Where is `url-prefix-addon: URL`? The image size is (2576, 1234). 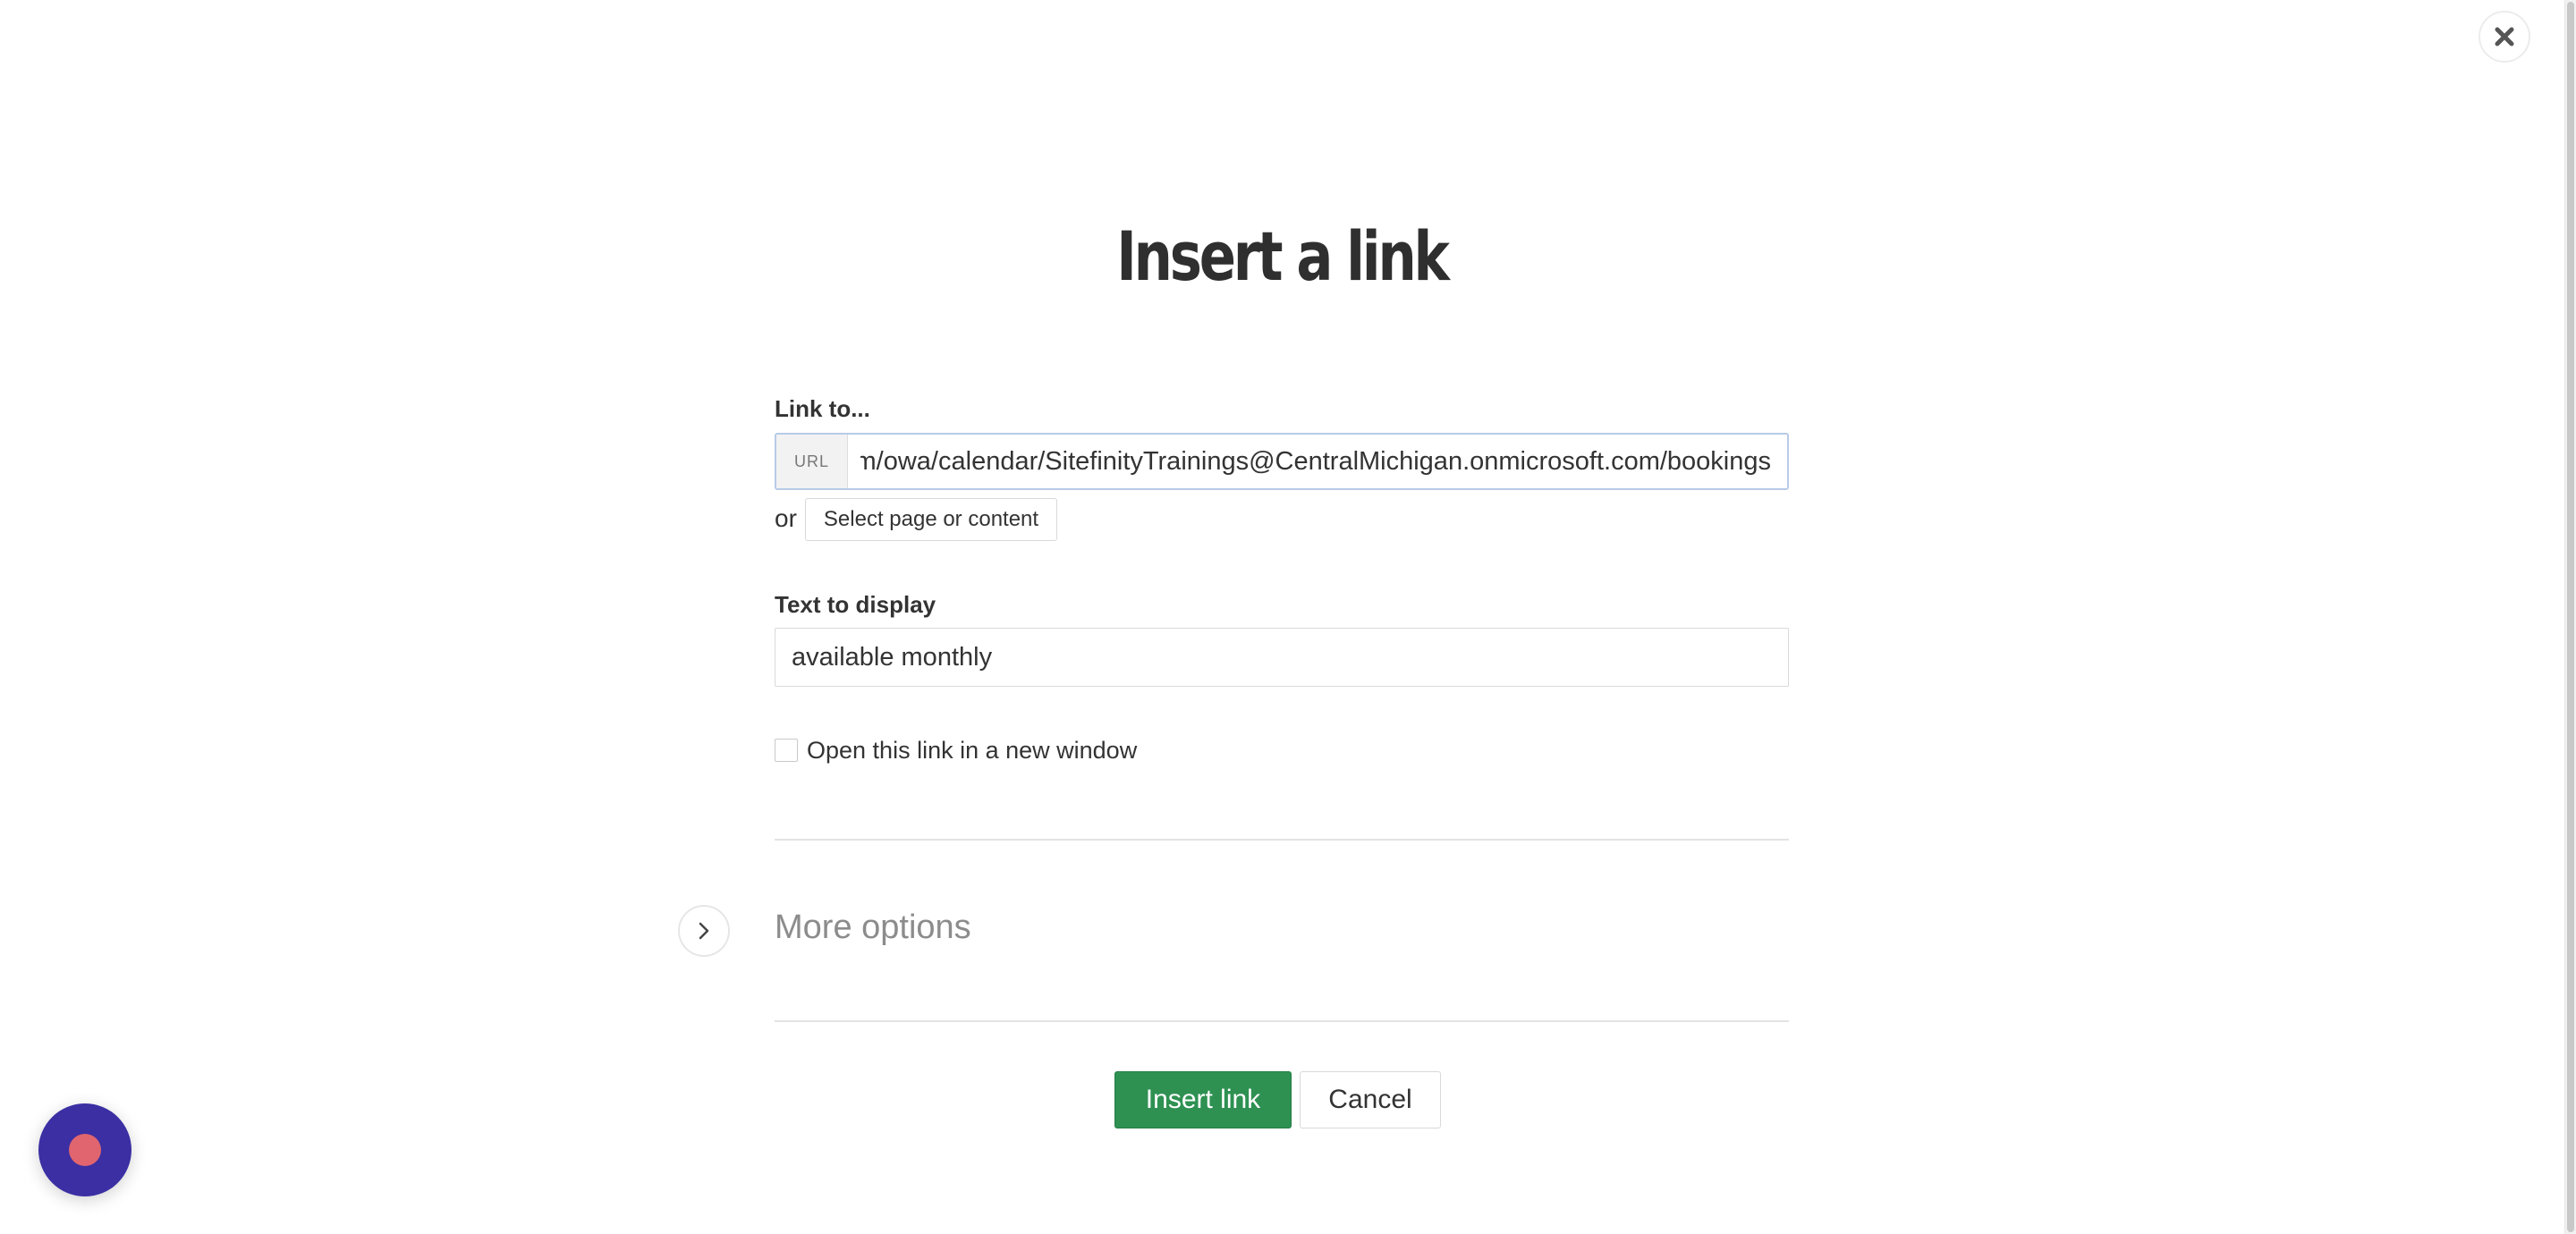 url-prefix-addon: URL is located at coordinates (812, 461).